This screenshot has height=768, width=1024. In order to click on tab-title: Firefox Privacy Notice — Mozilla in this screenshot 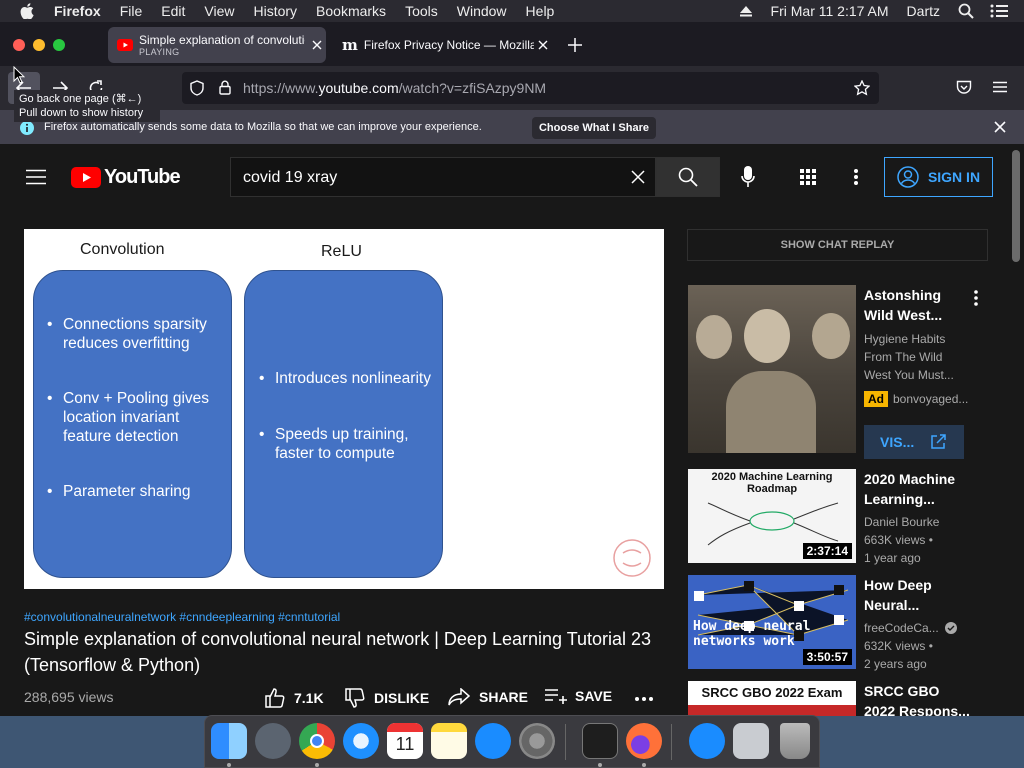, I will do `click(448, 45)`.